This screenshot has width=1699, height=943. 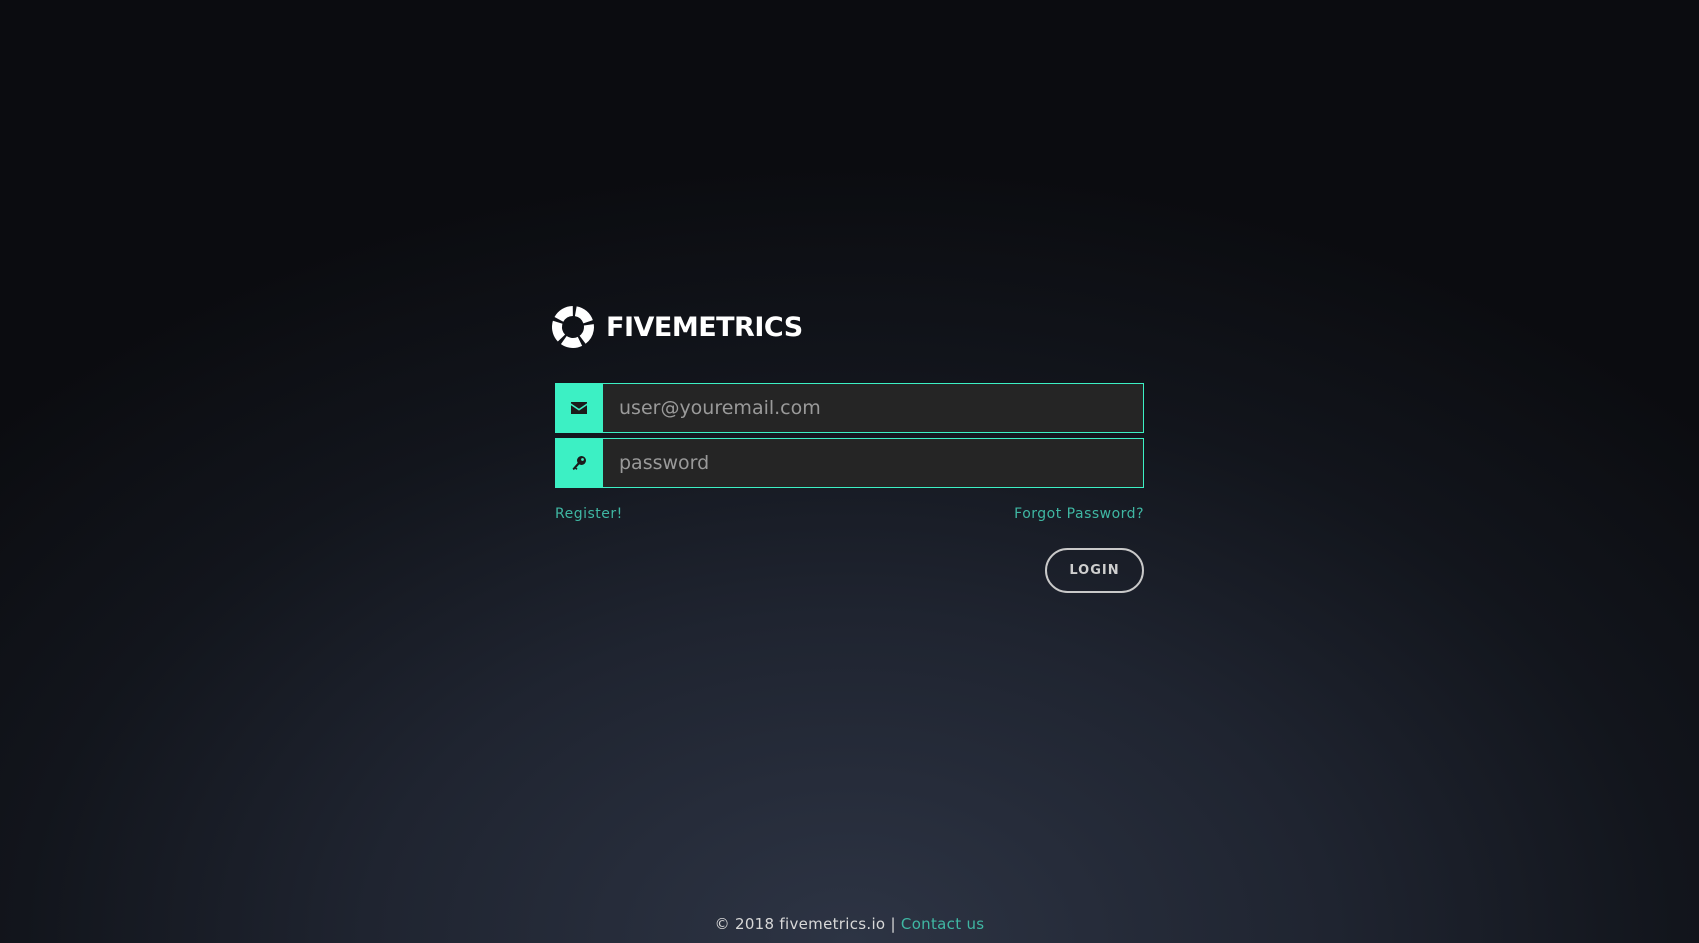 I want to click on email-field-group, so click(x=849, y=408).